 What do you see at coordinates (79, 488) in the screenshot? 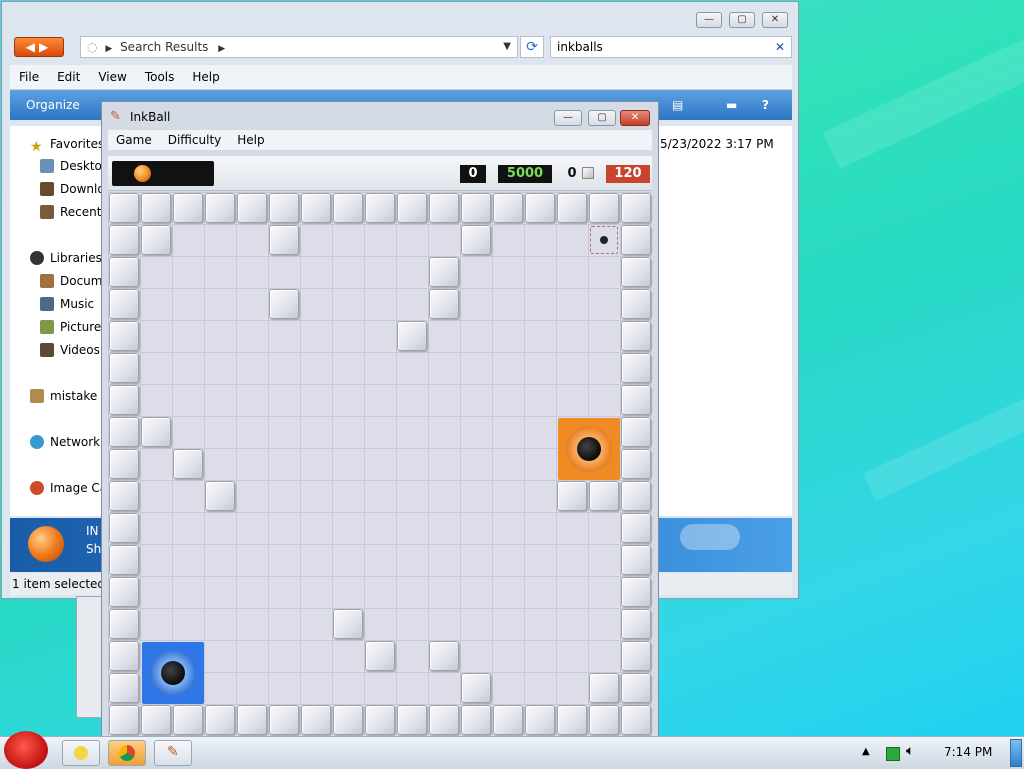
I see `nav-label: Image Ca` at bounding box center [79, 488].